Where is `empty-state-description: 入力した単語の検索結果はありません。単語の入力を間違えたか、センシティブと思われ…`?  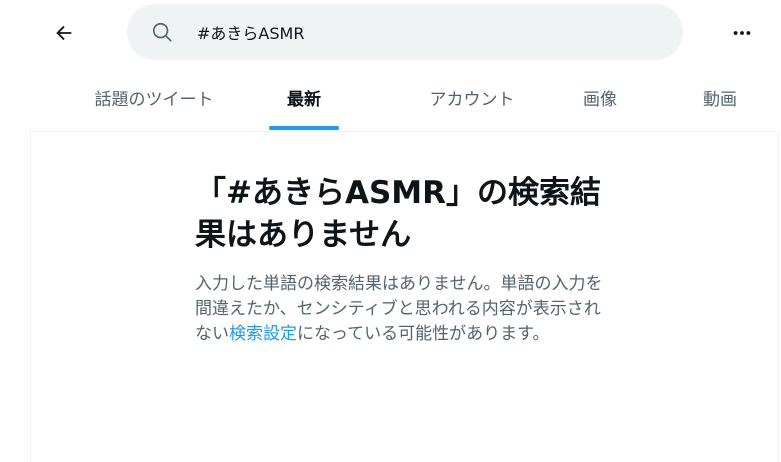
empty-state-description: 入力した単語の検索結果はありません。単語の入力を間違えたか、センシティブと思われ… is located at coordinates (405, 309).